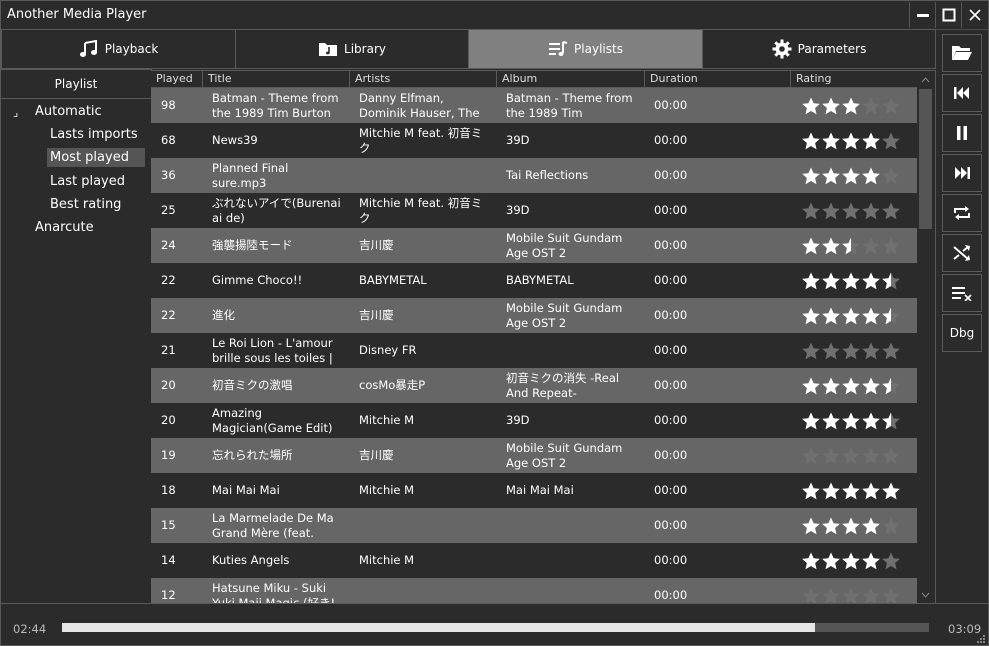  I want to click on open-folder-button, so click(962, 53).